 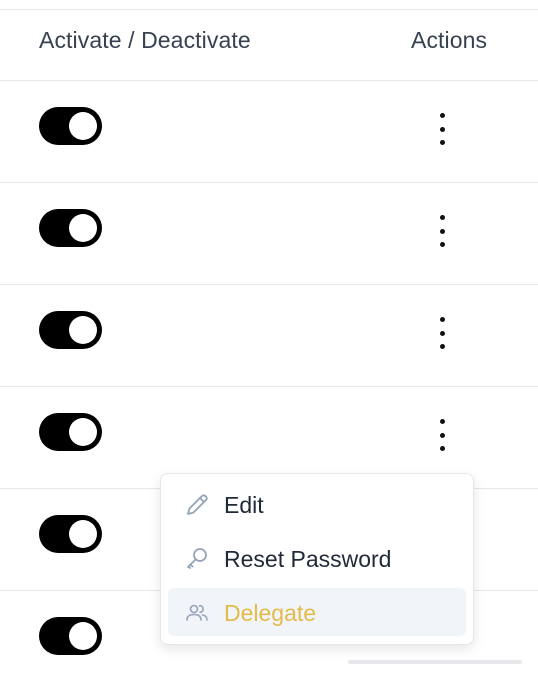 I want to click on menu-item-label: Reset Password, so click(x=308, y=559).